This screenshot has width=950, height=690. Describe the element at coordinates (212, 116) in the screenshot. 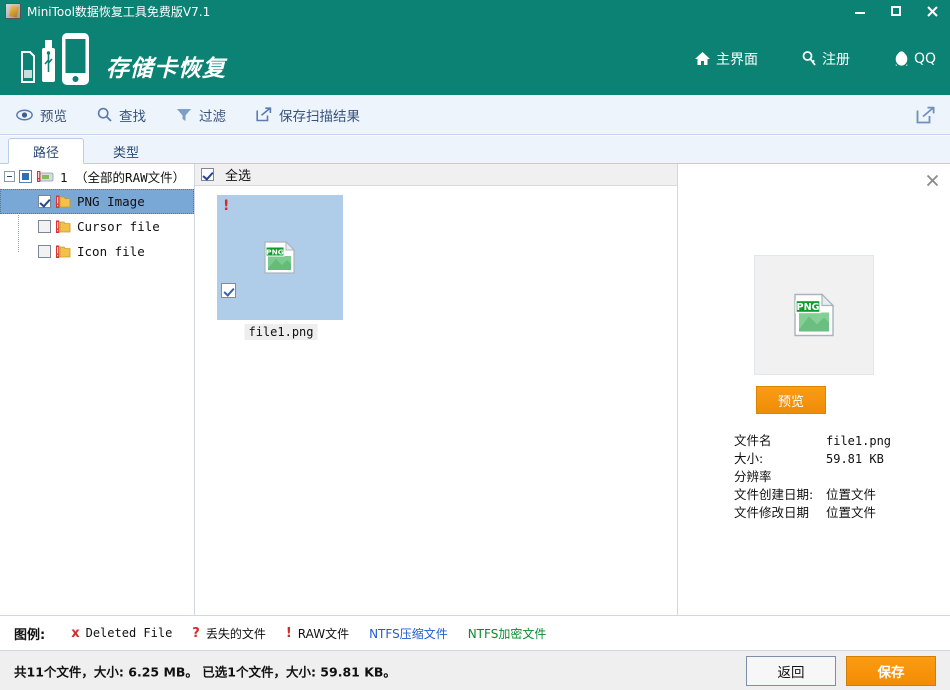

I see `toolbar-label-filter: 过滤` at that location.